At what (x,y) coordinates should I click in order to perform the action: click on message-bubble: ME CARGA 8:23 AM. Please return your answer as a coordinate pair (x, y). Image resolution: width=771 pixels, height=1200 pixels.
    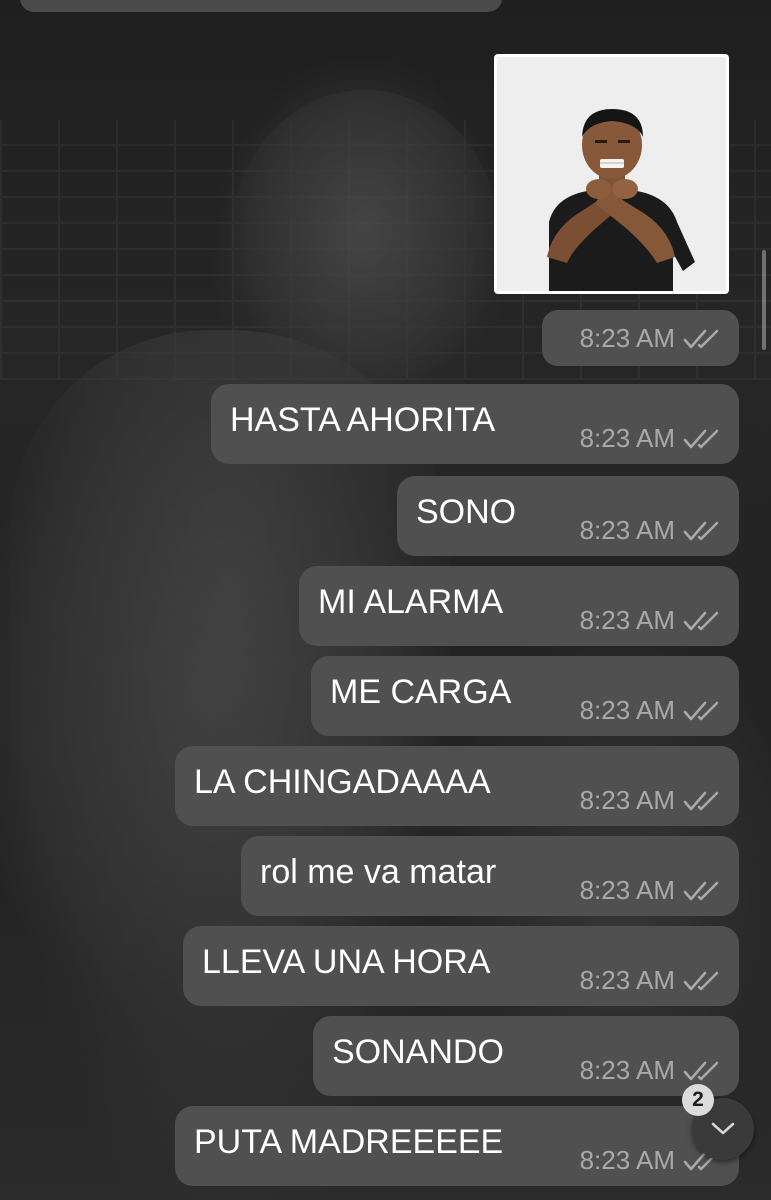
    Looking at the image, I should click on (525, 696).